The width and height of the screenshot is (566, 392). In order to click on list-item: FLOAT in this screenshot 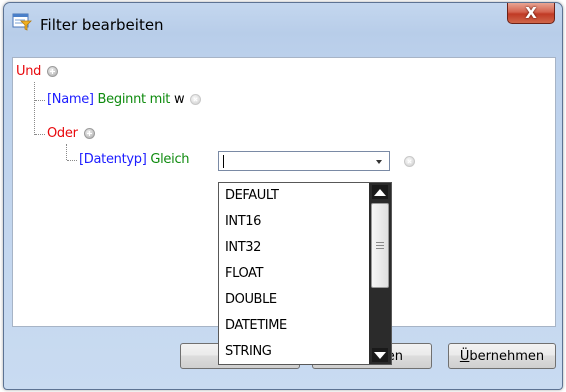, I will do `click(244, 273)`.